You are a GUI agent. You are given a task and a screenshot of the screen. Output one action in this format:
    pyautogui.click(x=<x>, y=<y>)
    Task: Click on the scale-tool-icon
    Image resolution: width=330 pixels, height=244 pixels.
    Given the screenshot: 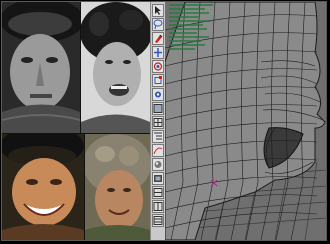 What is the action you would take?
    pyautogui.click(x=158, y=80)
    